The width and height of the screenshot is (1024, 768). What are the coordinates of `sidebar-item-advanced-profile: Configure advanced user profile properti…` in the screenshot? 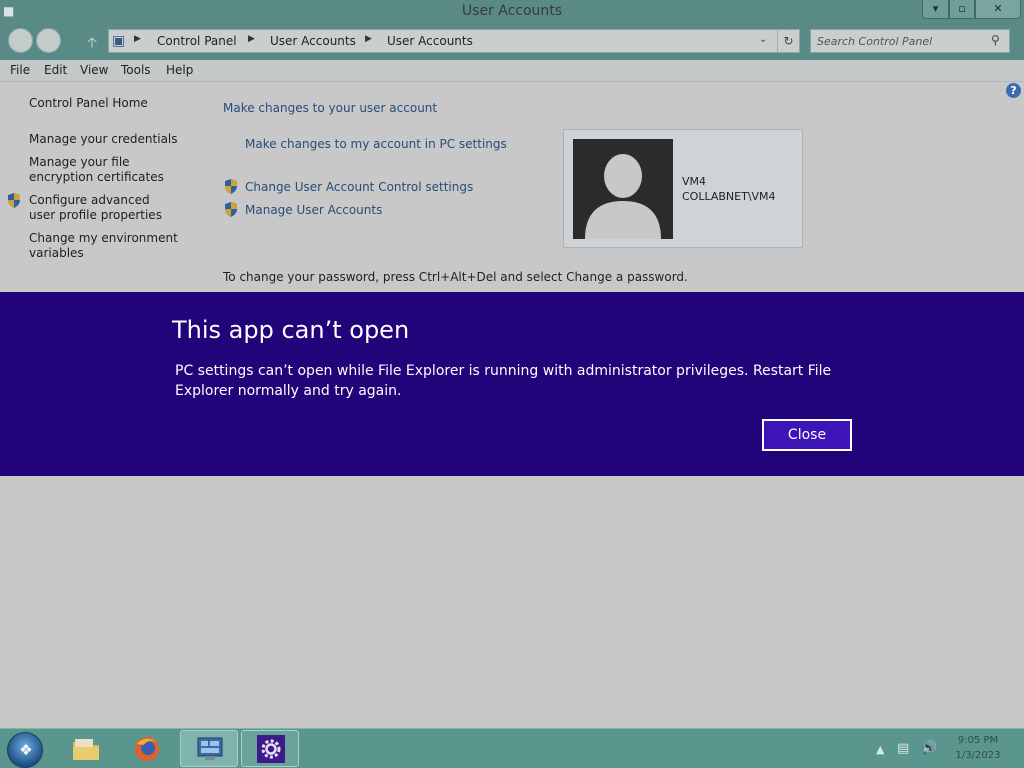 It's located at (104, 208).